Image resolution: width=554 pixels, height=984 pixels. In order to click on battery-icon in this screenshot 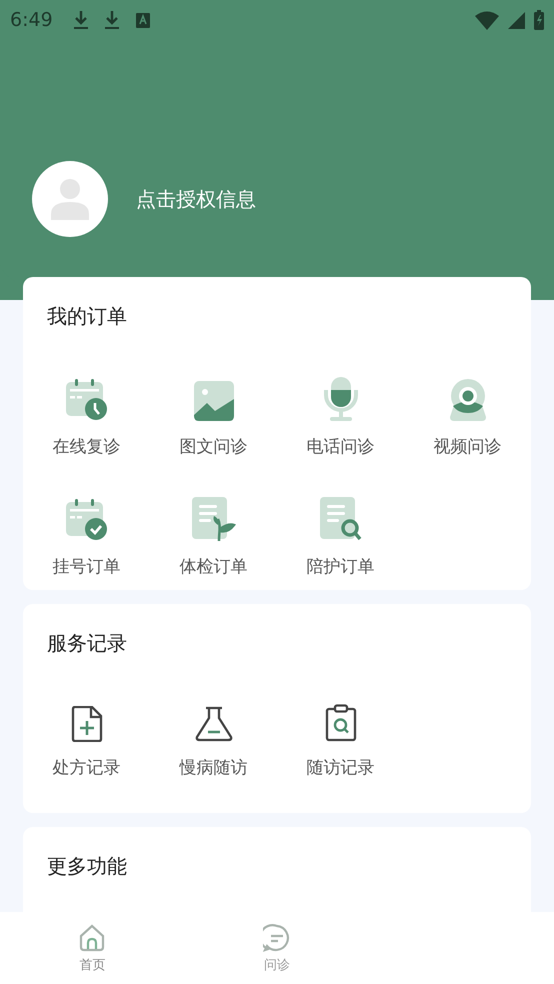, I will do `click(539, 20)`.